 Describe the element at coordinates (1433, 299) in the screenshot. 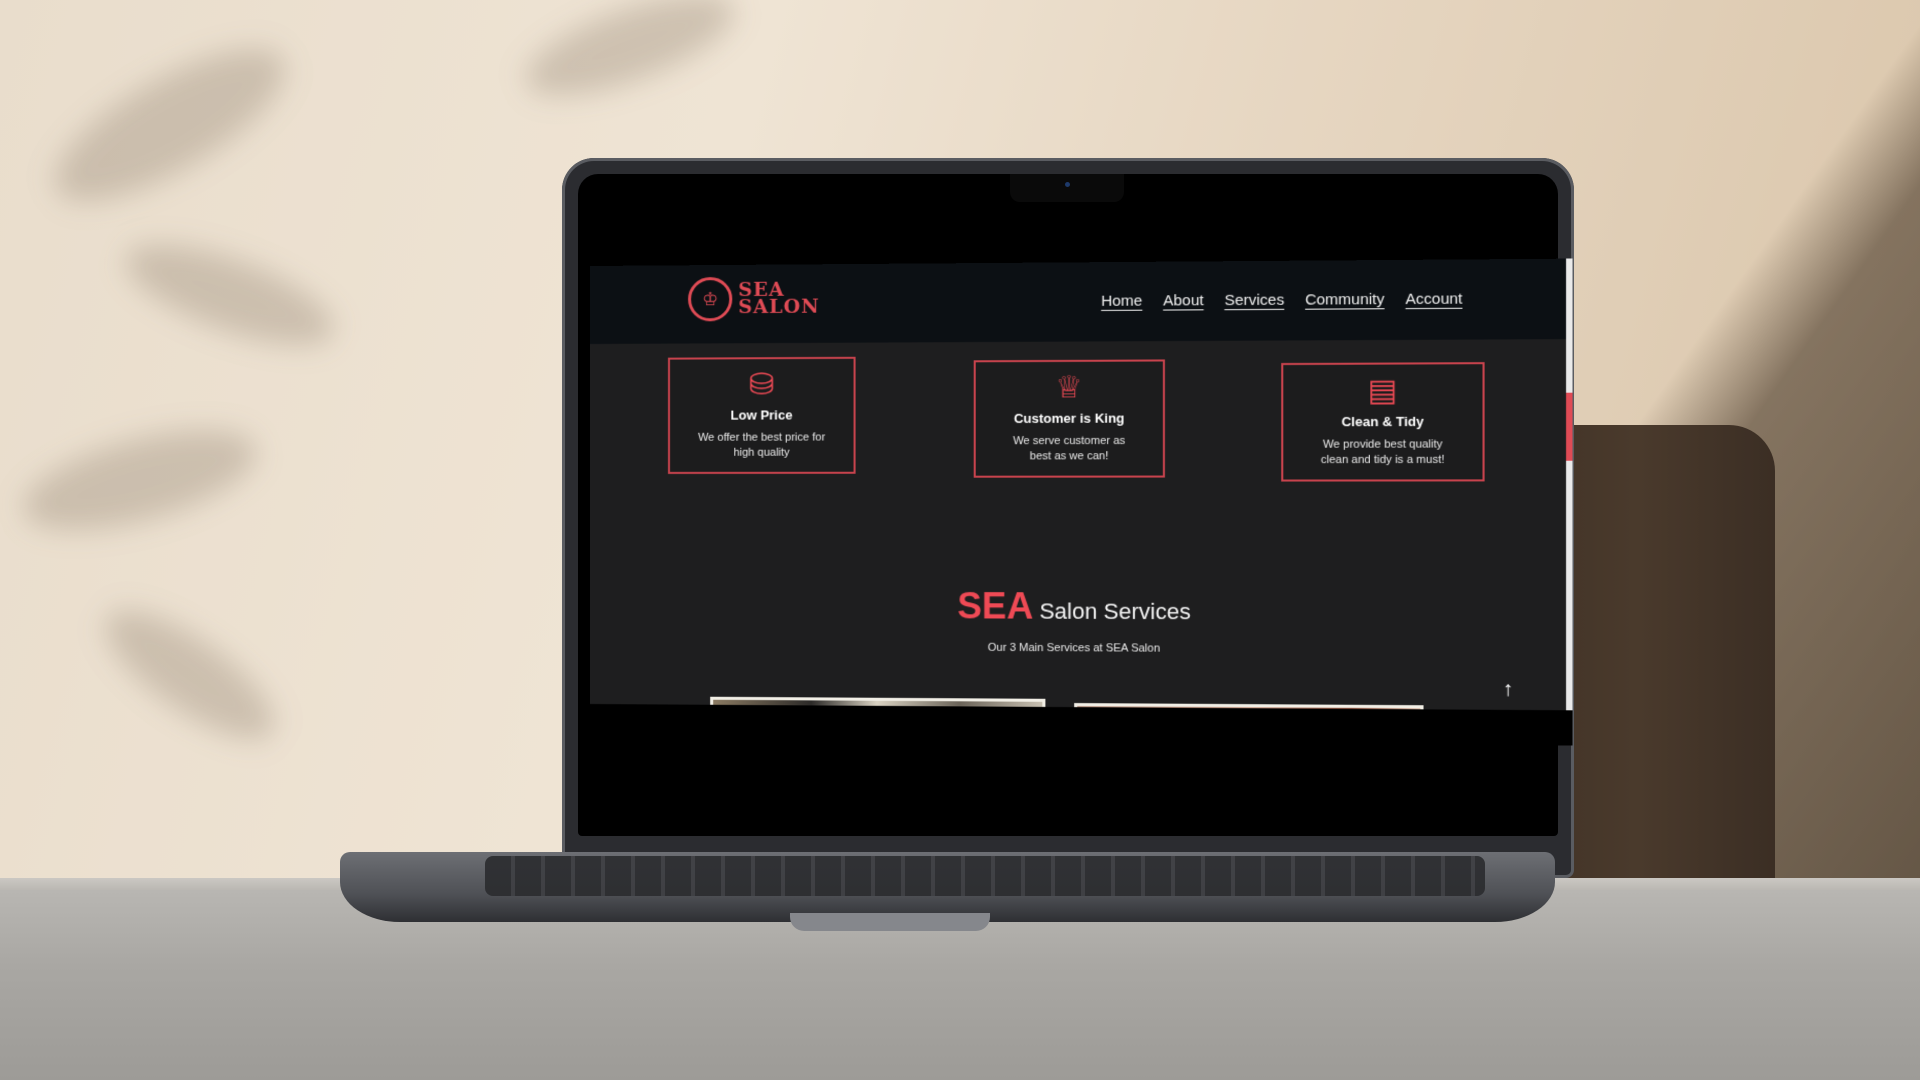

I see `nav-account: Account` at that location.